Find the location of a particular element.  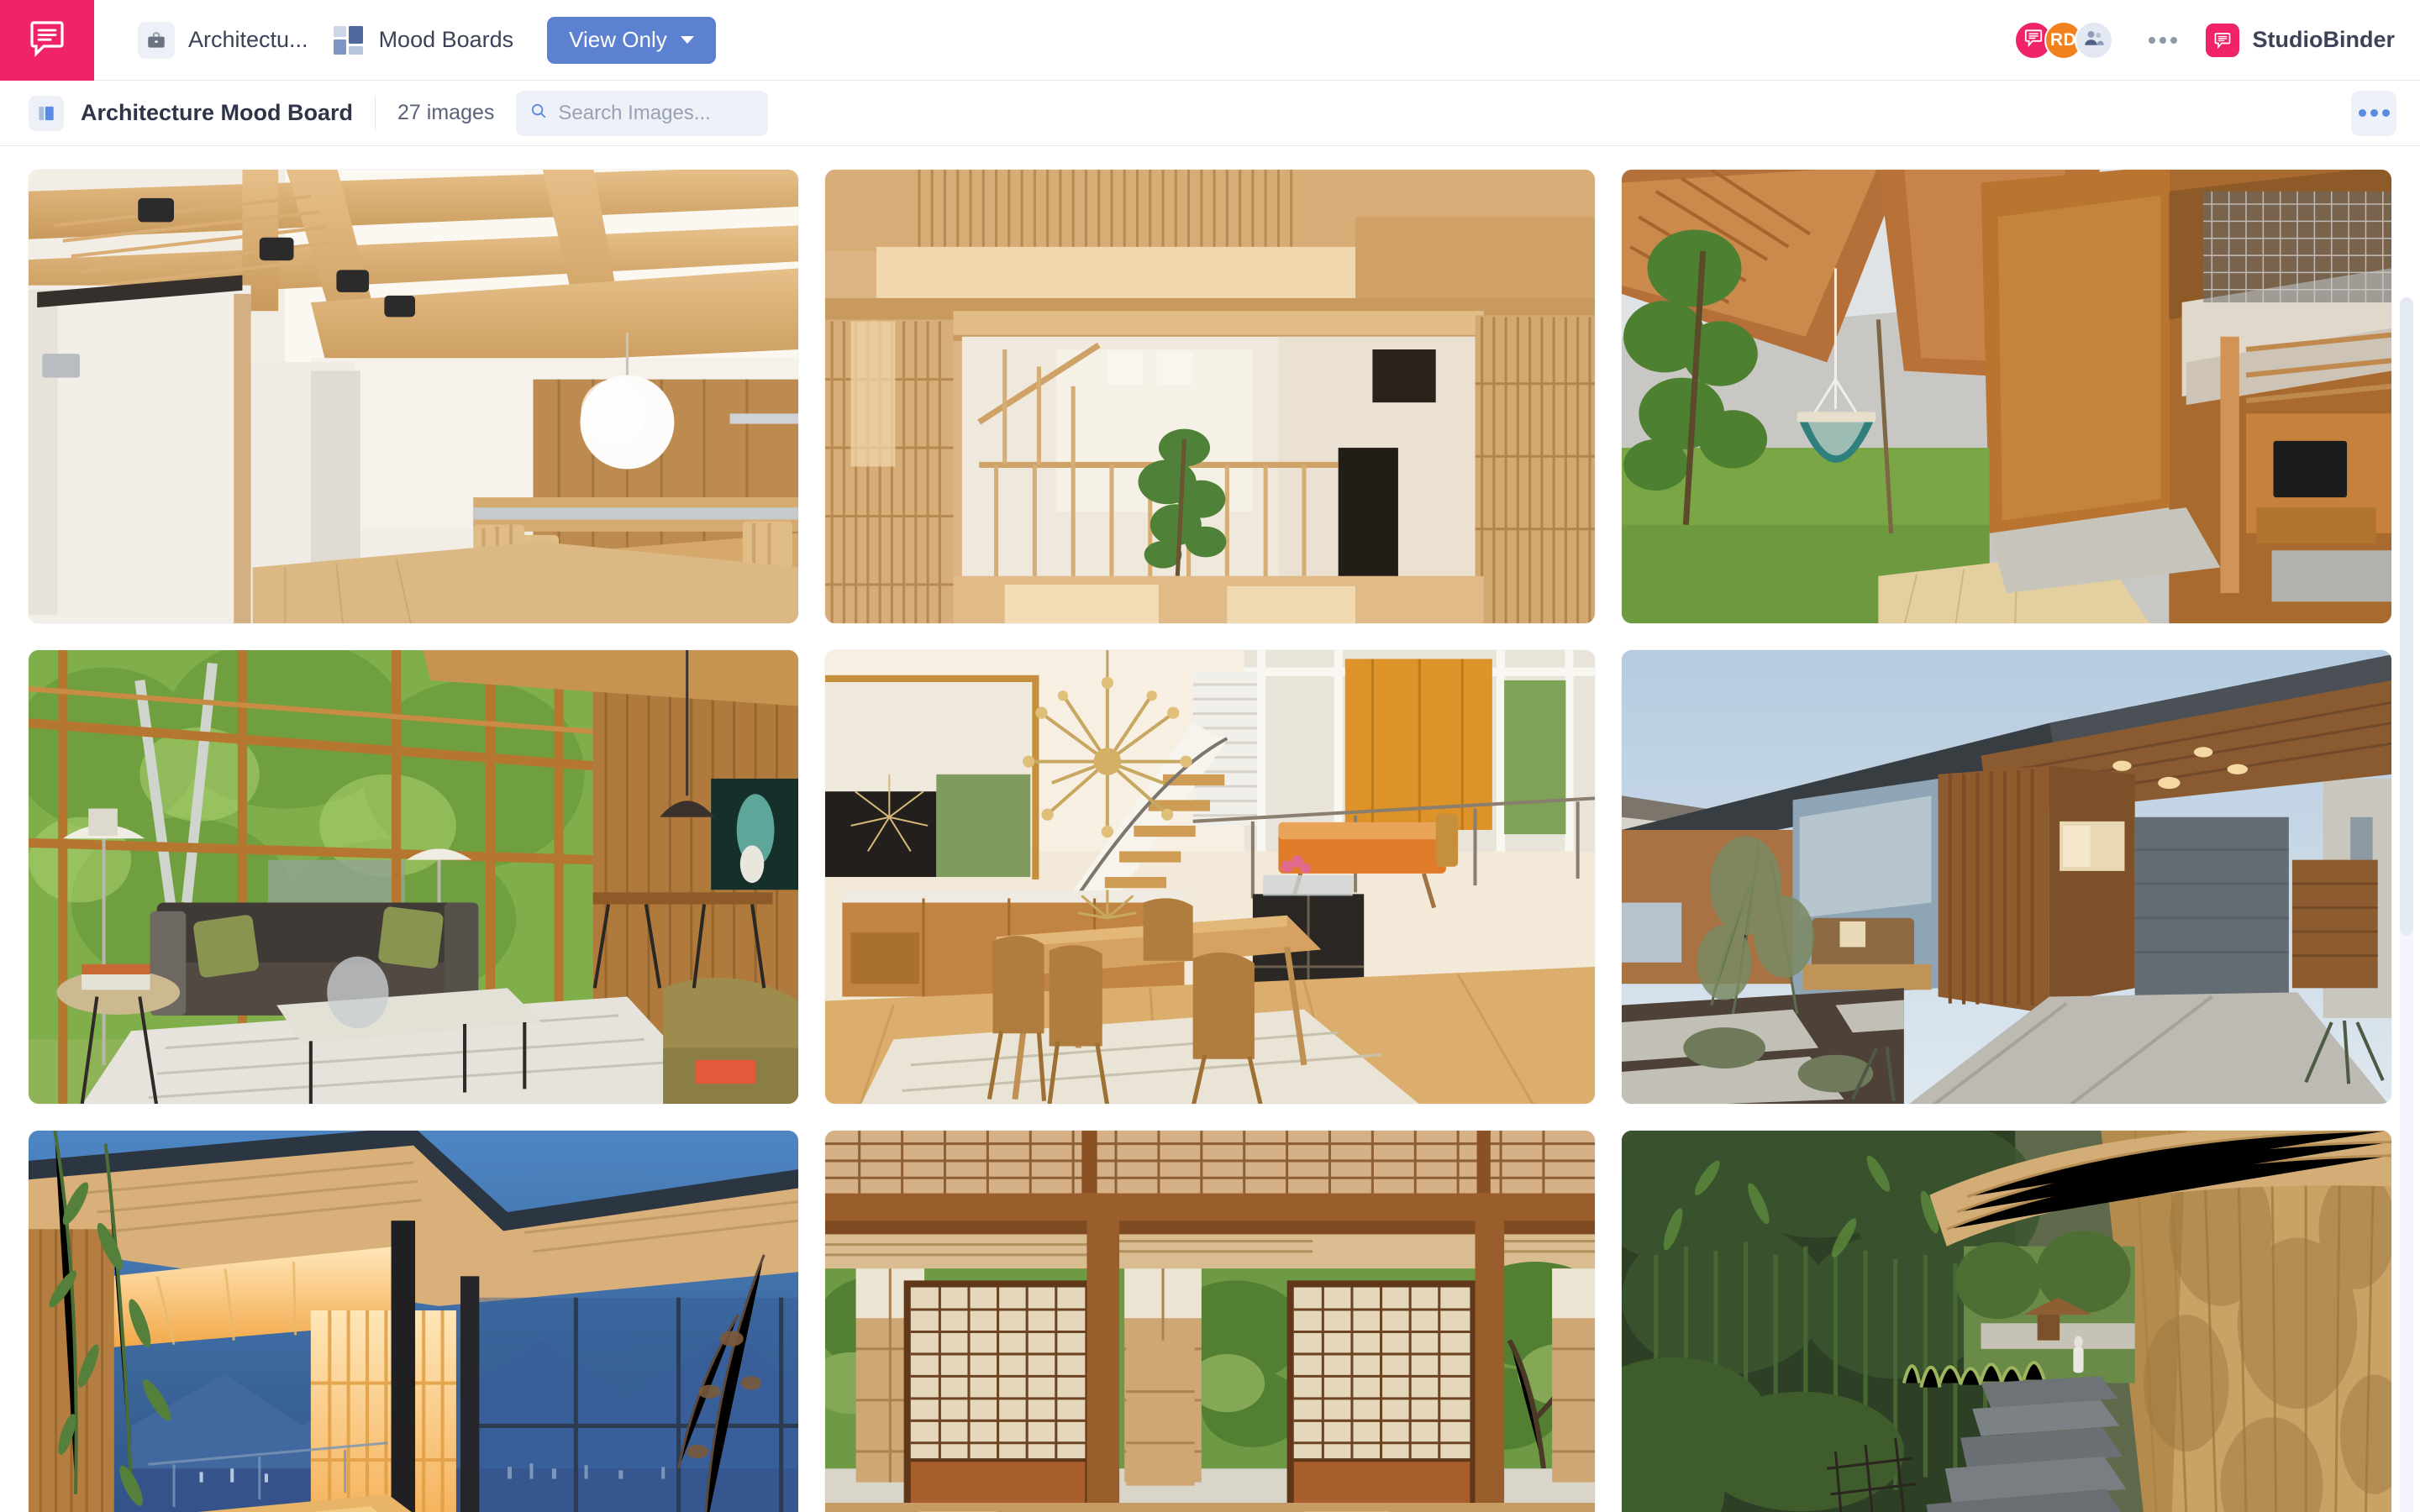

view-only-label: View Only is located at coordinates (618, 39).